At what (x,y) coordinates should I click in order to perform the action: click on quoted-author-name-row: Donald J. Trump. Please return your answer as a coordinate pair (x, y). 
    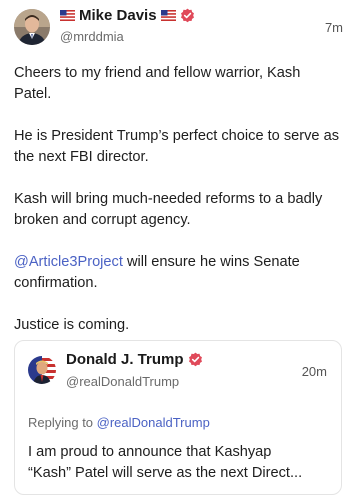
    Looking at the image, I should click on (134, 359).